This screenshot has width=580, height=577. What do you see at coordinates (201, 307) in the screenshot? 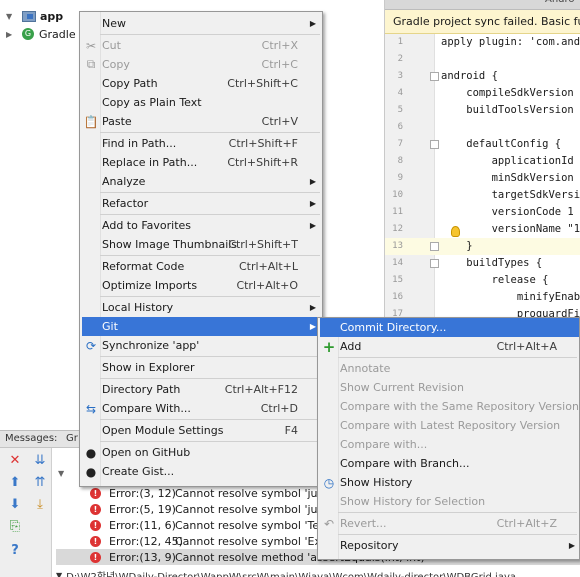
I see `menu-item-local-history: Local History ▶` at bounding box center [201, 307].